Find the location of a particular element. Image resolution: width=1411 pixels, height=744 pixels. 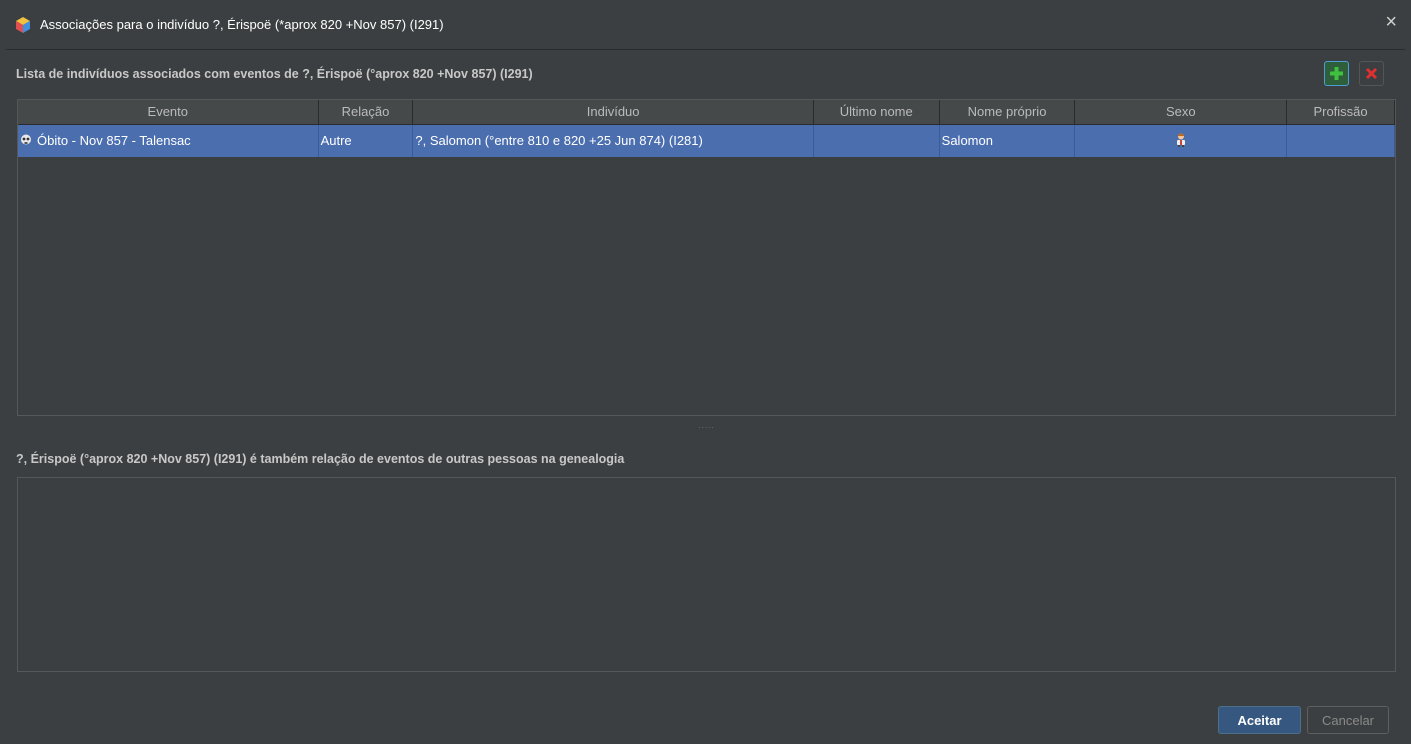

column-header-ultimo-nome: Último nome is located at coordinates (877, 112).